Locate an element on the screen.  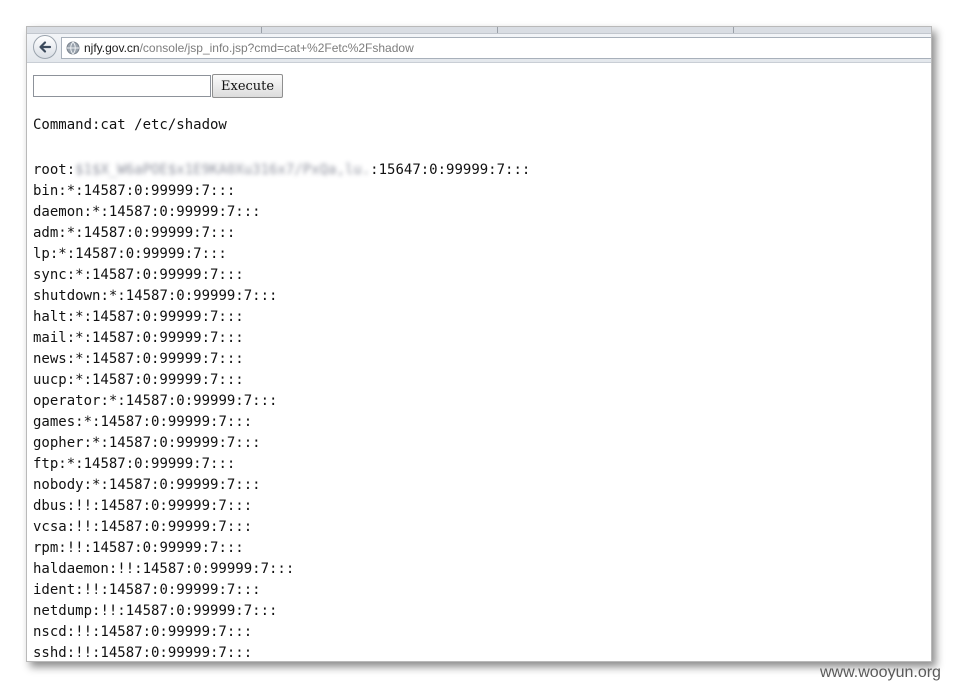
shadow-user: adm is located at coordinates (46, 233).